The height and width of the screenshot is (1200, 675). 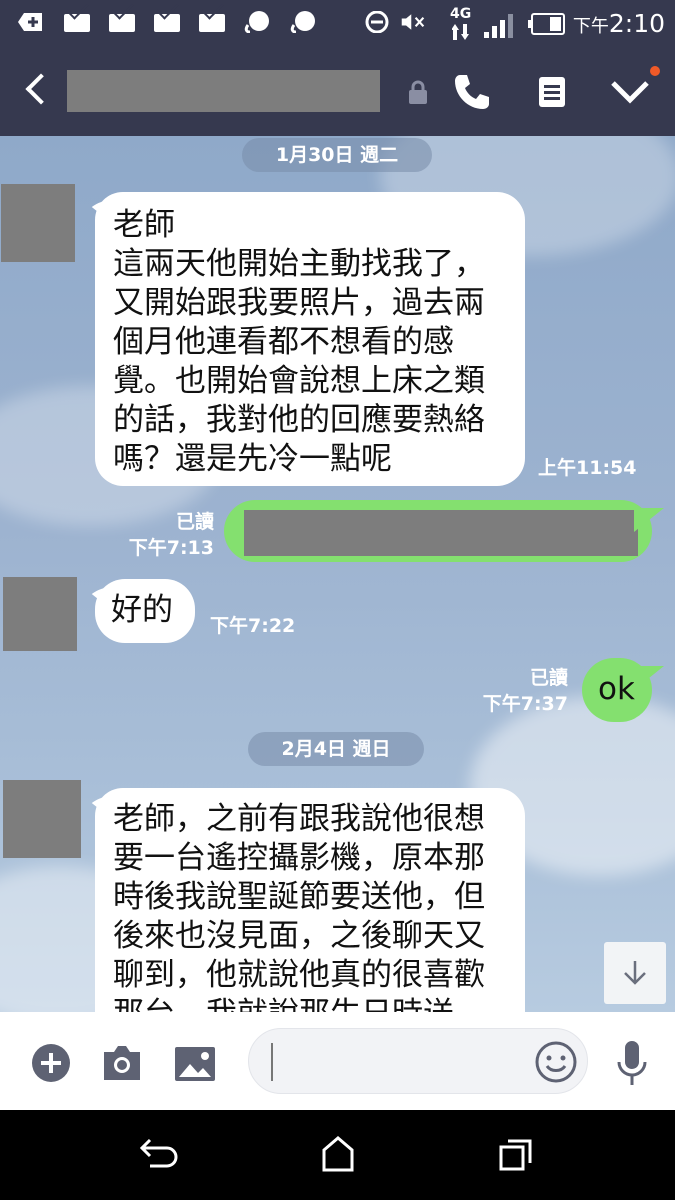 I want to click on message-time: 下午7:13, so click(x=171, y=548).